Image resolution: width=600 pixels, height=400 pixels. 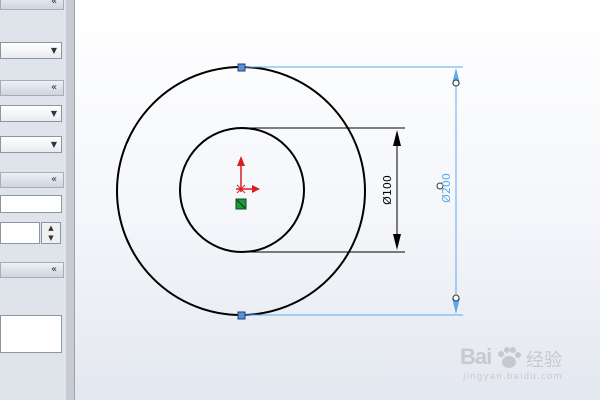 I want to click on inner-dimension-label: Ø100, so click(x=387, y=190).